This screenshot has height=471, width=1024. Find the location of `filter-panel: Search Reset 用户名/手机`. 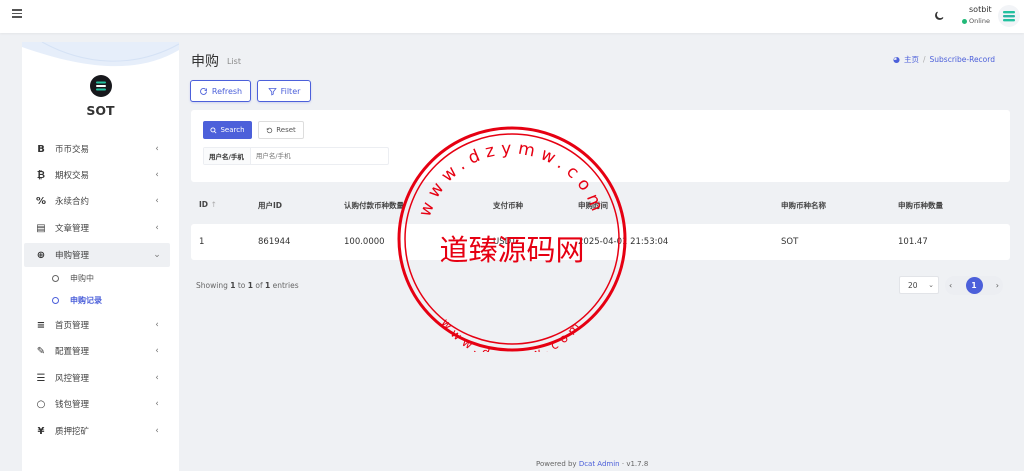

filter-panel: Search Reset 用户名/手机 is located at coordinates (600, 146).